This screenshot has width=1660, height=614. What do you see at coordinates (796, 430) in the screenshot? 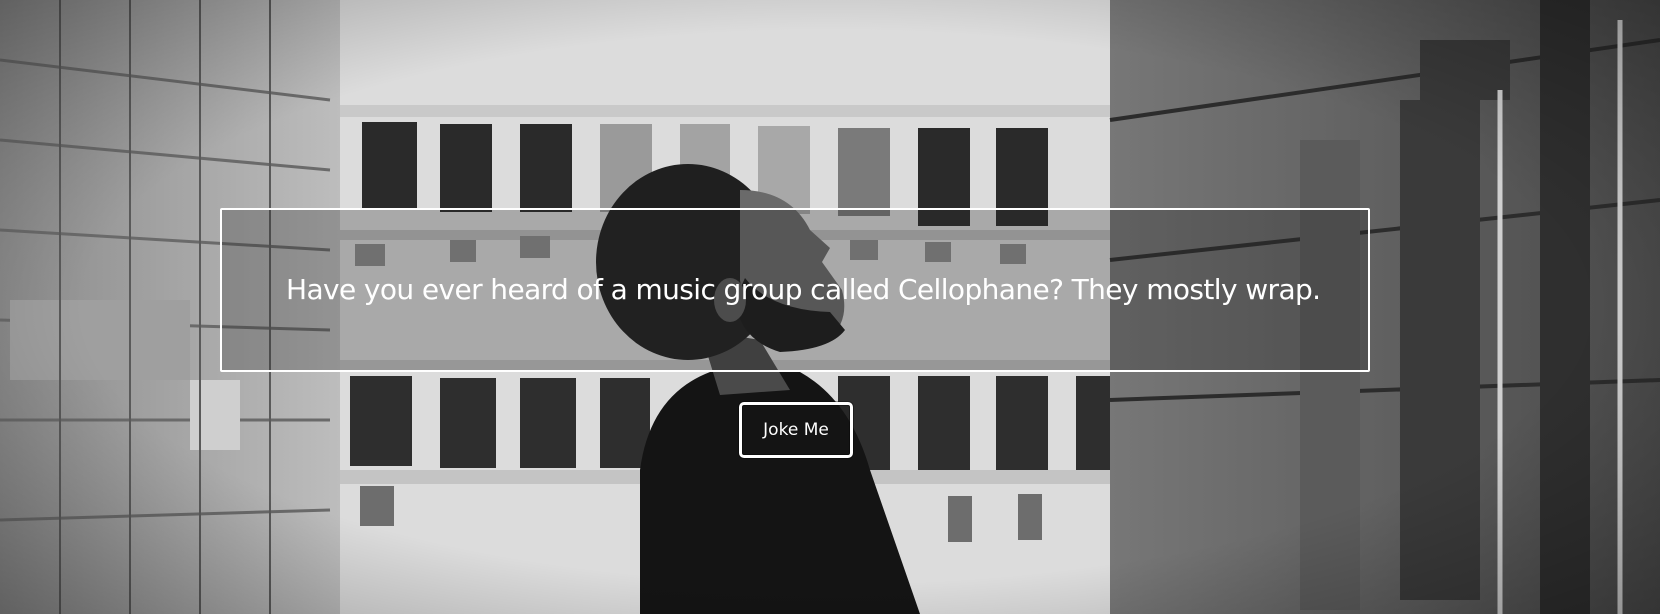
I see `joke-me-button: Joke Me` at bounding box center [796, 430].